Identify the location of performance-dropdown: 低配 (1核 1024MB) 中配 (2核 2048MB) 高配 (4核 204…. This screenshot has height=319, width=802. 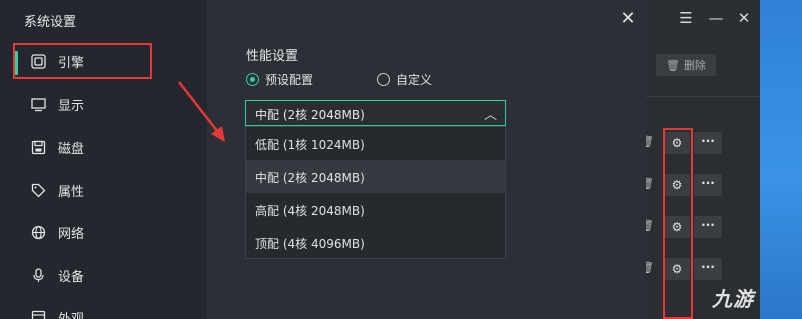
(375, 192).